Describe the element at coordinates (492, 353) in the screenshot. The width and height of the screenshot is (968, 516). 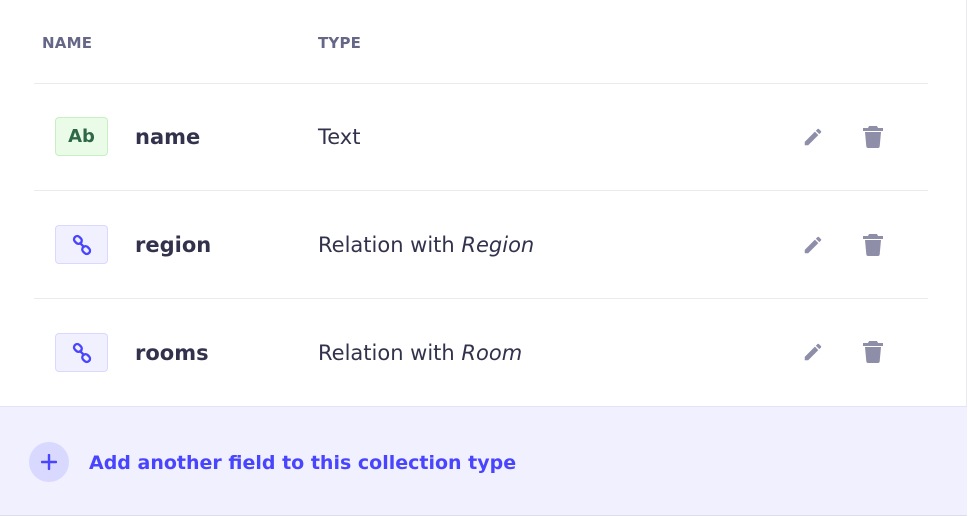
I see `relation-target: Room` at that location.